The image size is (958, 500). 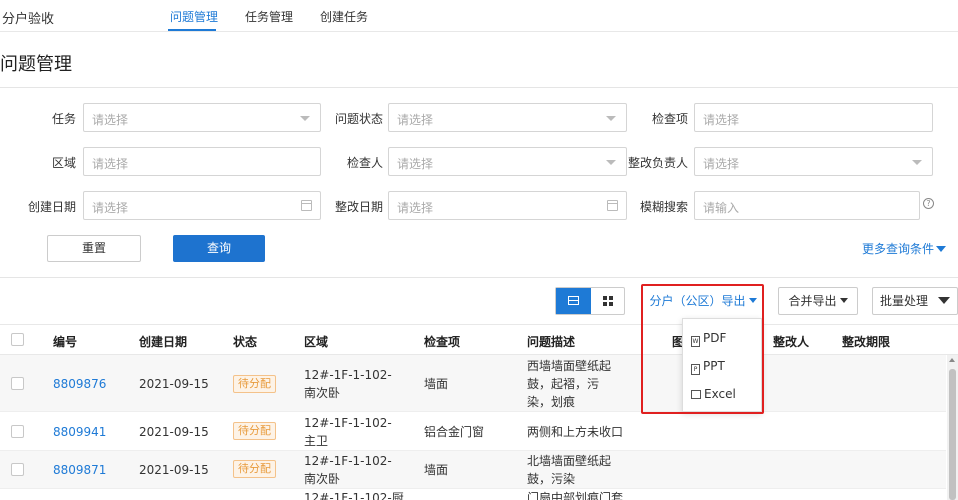 I want to click on fuzzy-search-placeholder: 请输入, so click(x=721, y=208).